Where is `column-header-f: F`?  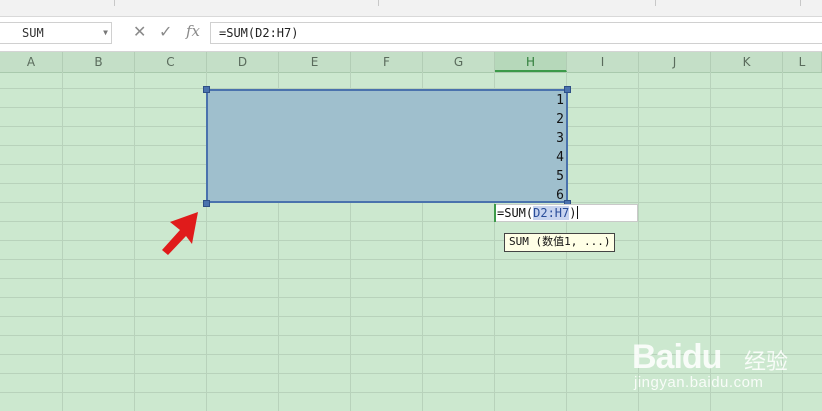
column-header-f: F is located at coordinates (387, 62).